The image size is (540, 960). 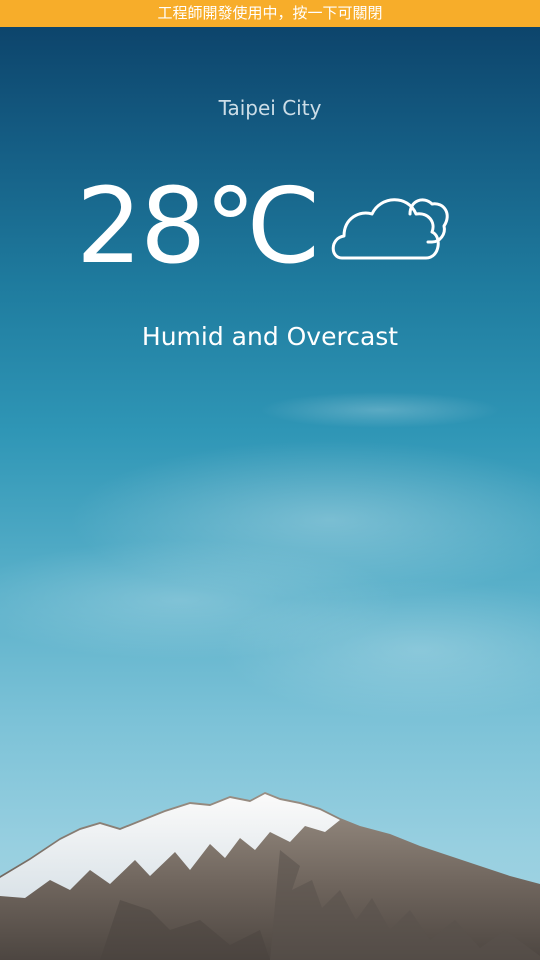 What do you see at coordinates (270, 336) in the screenshot?
I see `weather-condition: Humid and Overcast` at bounding box center [270, 336].